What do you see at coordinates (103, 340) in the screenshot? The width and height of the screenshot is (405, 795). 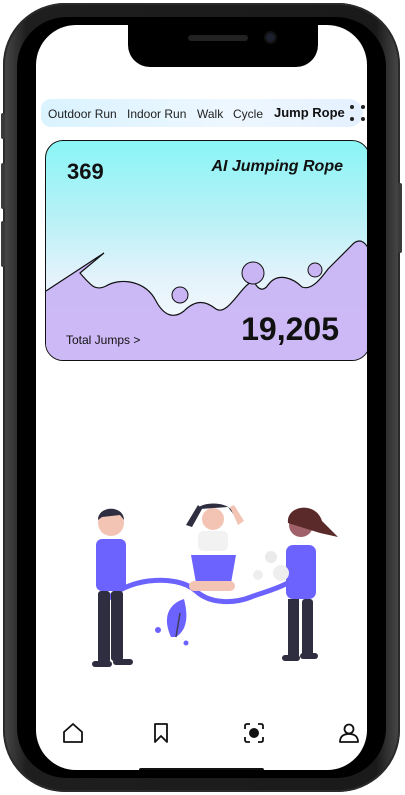 I see `total-jumps-link: Total Jumps >` at bounding box center [103, 340].